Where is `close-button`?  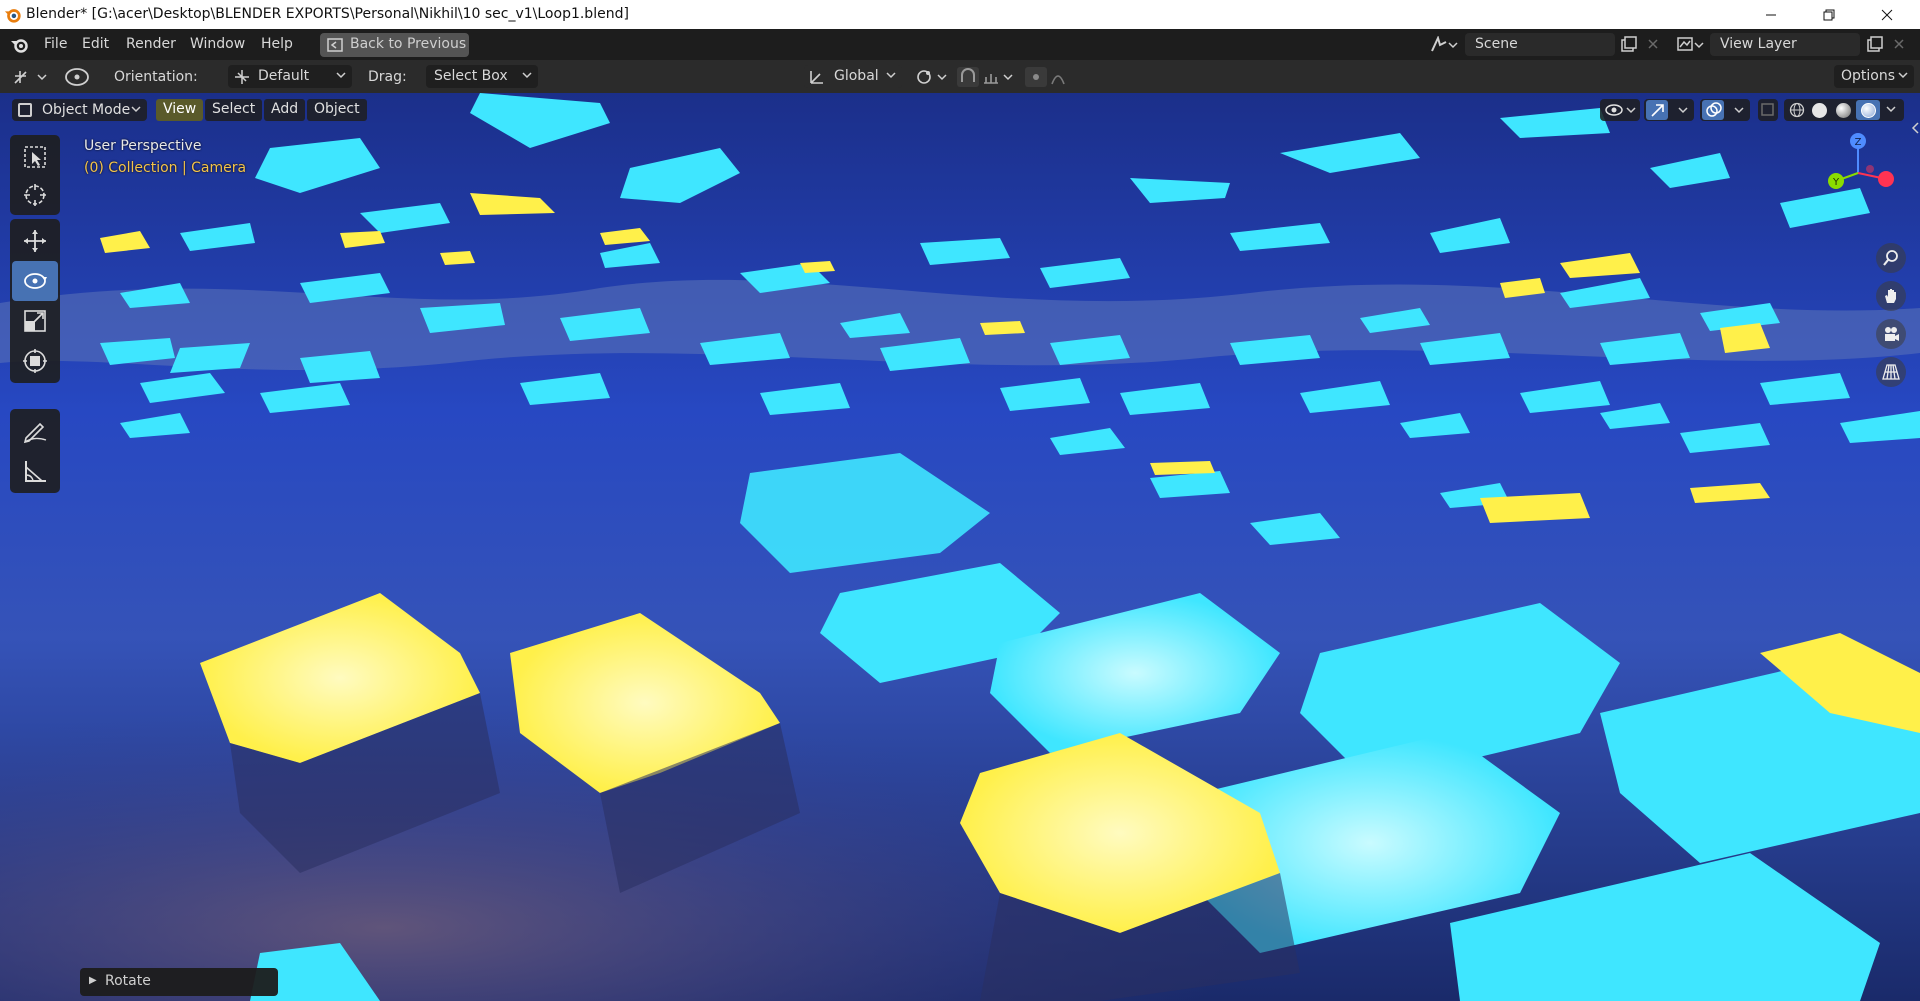
close-button is located at coordinates (1887, 14).